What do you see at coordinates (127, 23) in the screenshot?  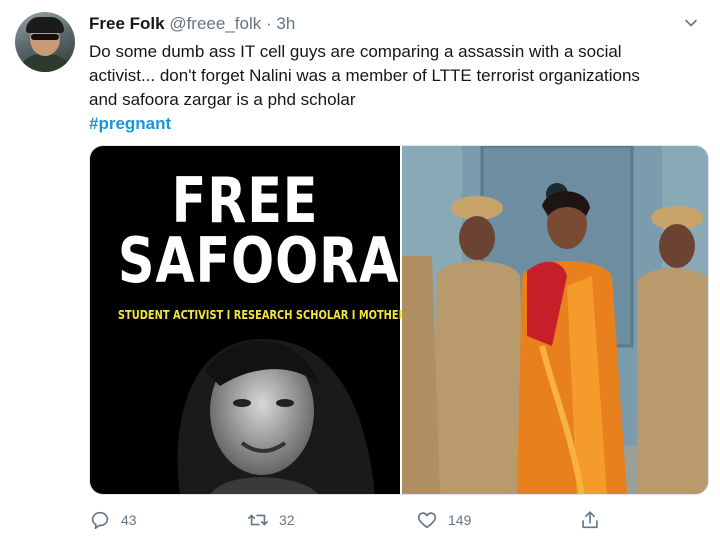 I see `author-name: Free Folk` at bounding box center [127, 23].